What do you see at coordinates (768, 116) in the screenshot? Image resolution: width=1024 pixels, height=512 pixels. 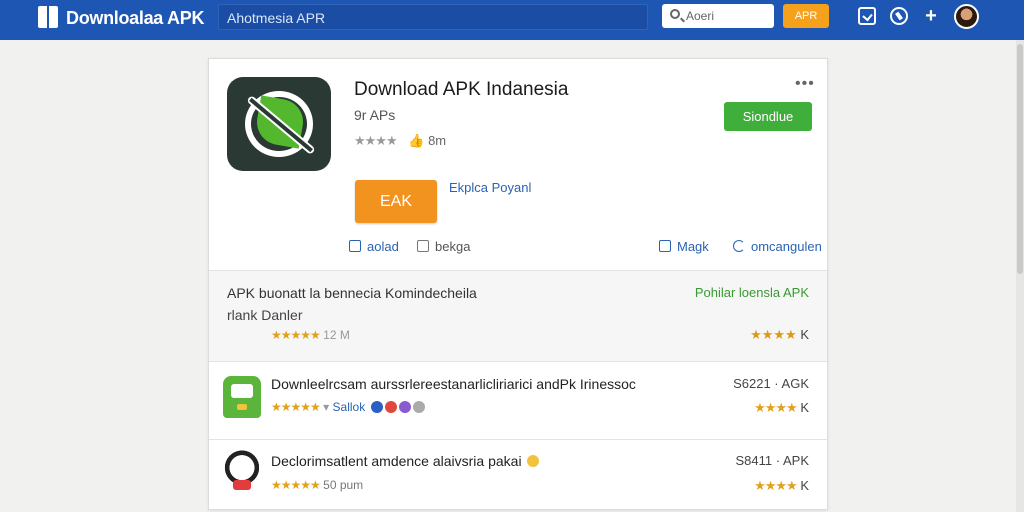 I see `green-action-button: Siondlue` at bounding box center [768, 116].